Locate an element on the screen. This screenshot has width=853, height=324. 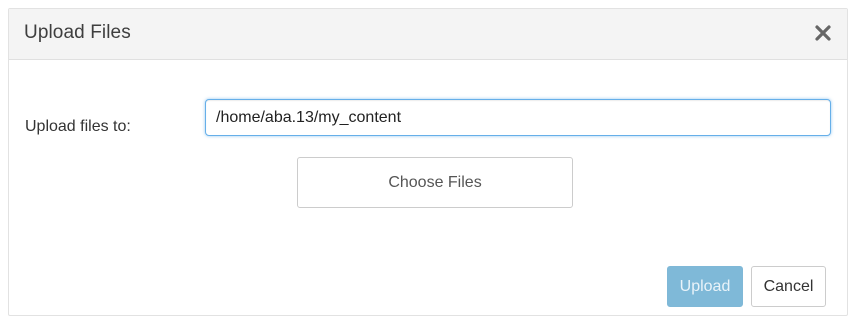
cancel-button: Cancel is located at coordinates (788, 286).